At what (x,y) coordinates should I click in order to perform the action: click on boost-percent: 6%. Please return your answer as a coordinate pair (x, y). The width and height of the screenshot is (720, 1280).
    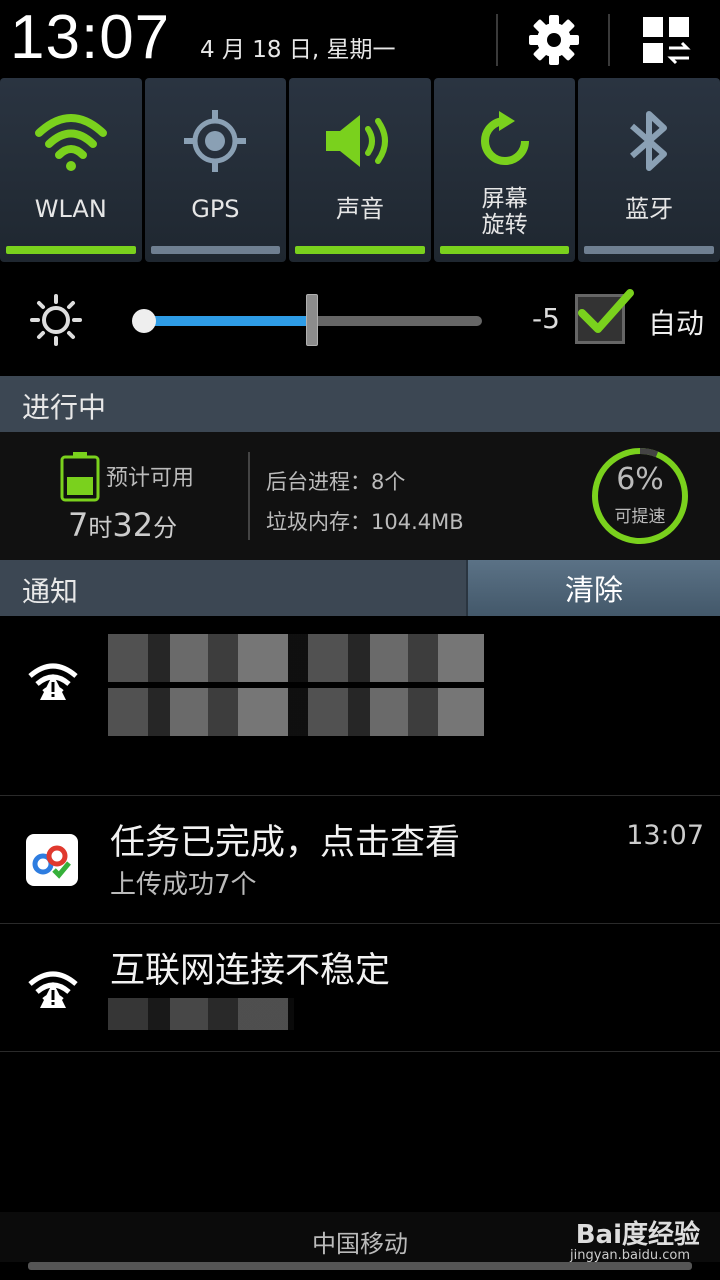
    Looking at the image, I should click on (640, 479).